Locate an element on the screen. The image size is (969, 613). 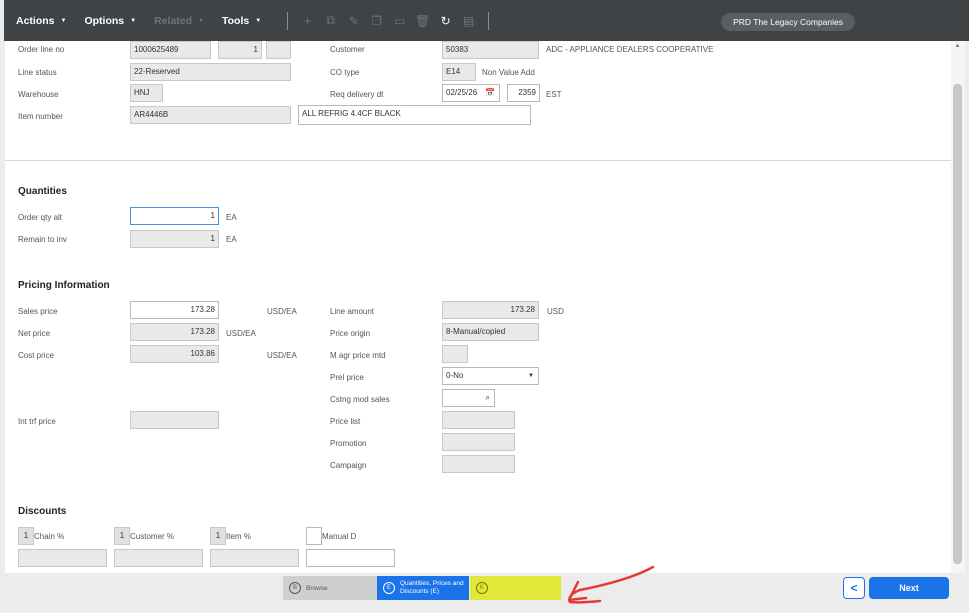
promotion-field is located at coordinates (478, 442).